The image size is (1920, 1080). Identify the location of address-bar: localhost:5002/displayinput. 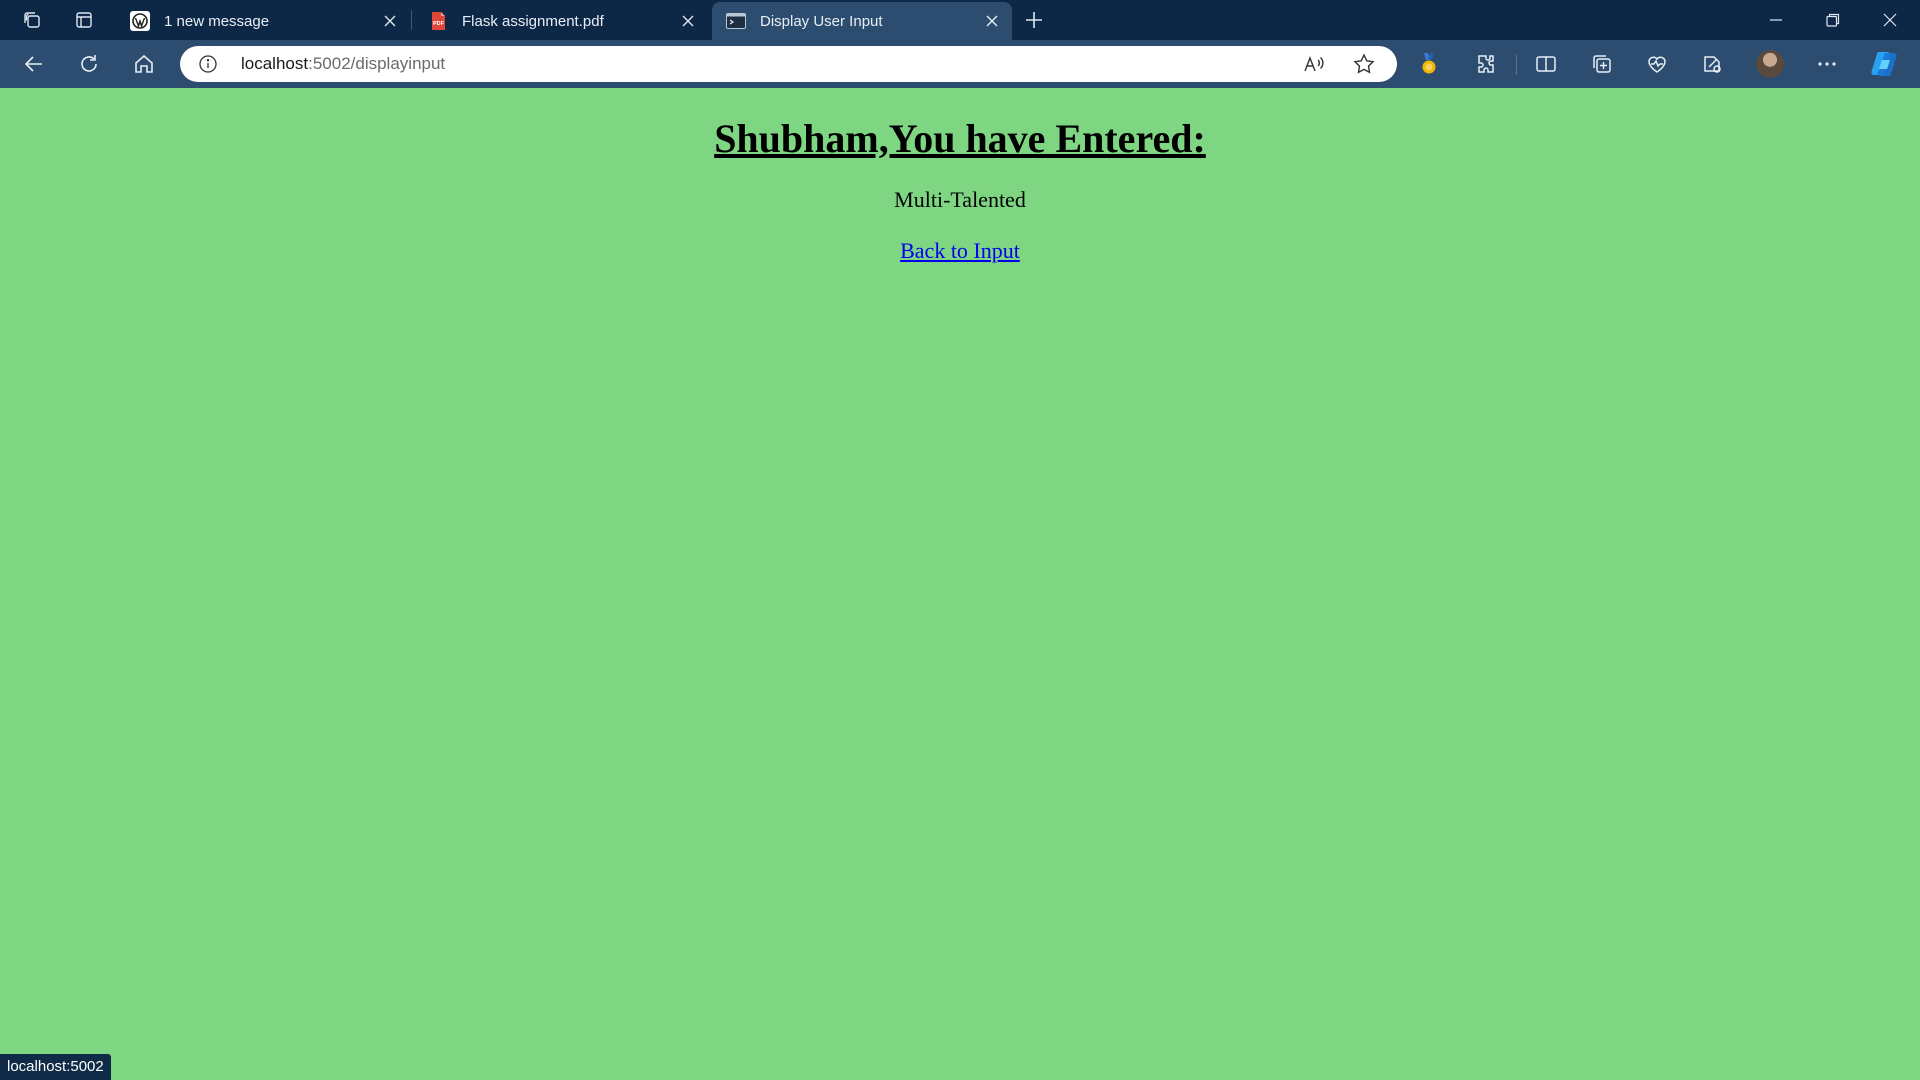
(788, 64).